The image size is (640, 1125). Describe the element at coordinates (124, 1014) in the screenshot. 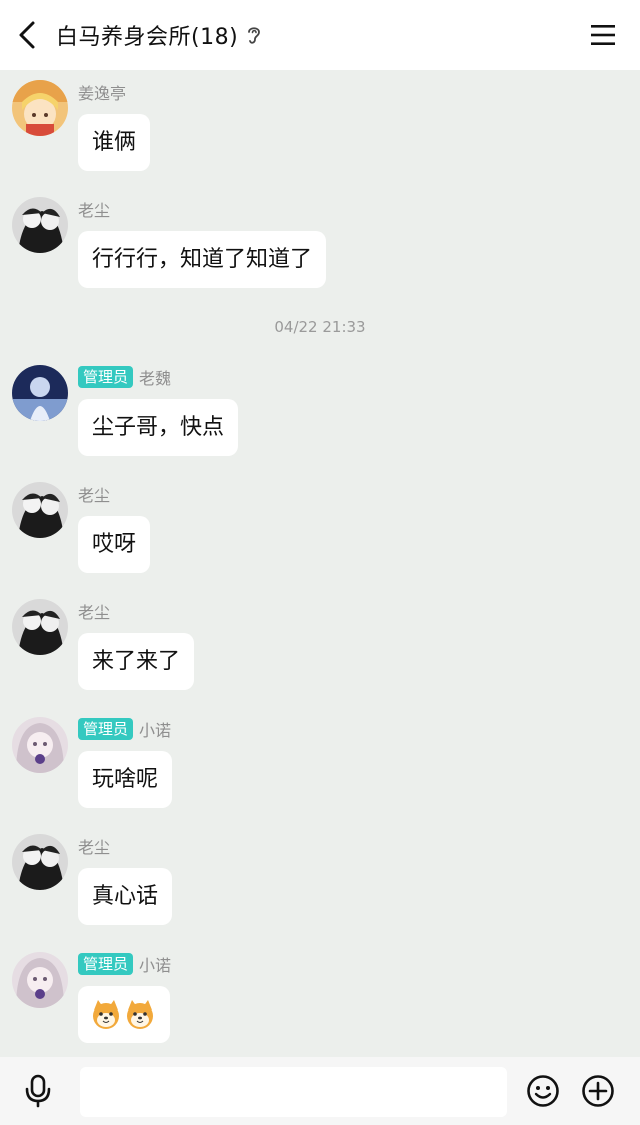

I see `emoji-sticker-bubble` at that location.